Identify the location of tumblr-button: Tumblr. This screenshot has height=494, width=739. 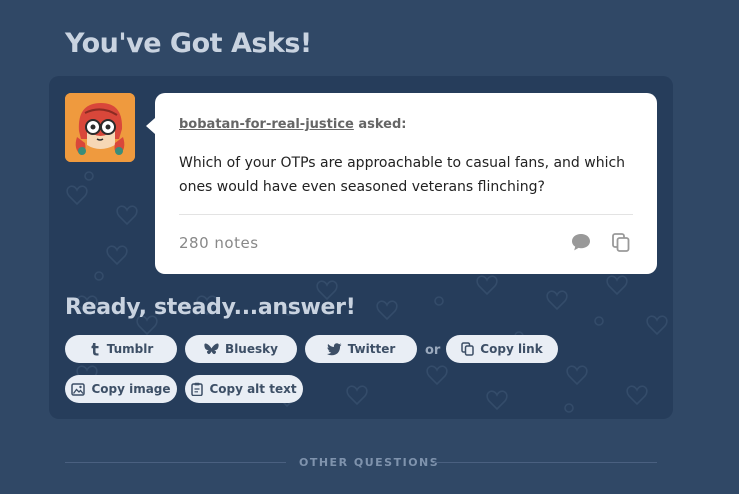
(121, 349).